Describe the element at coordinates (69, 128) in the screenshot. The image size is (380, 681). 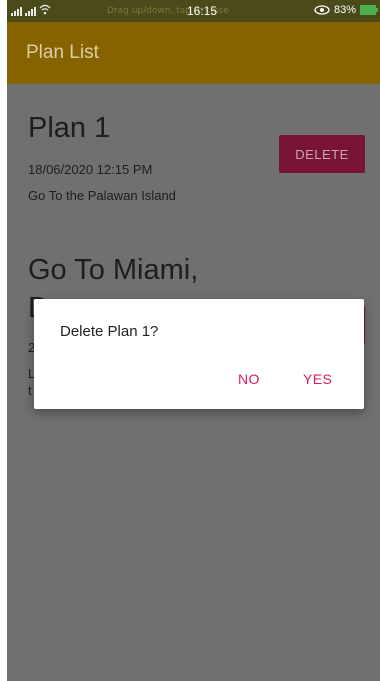
I see `plan-title: Plan 1` at that location.